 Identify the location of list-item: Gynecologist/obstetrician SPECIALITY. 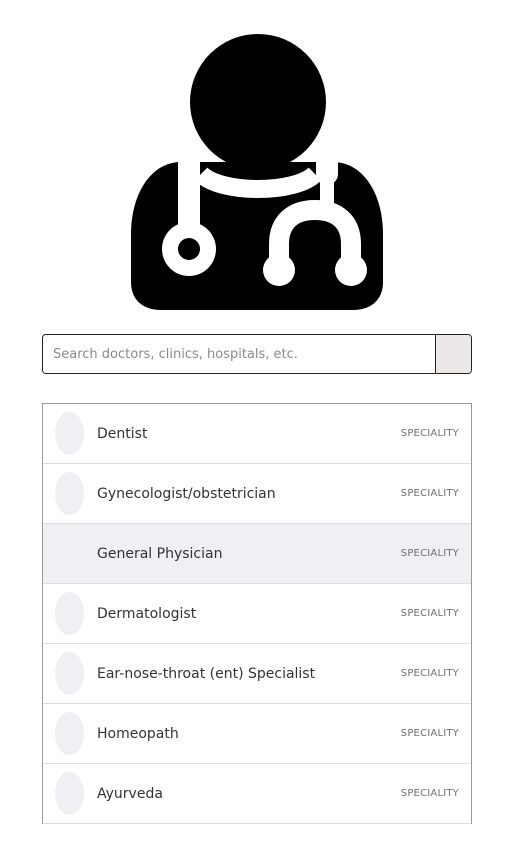
(257, 494).